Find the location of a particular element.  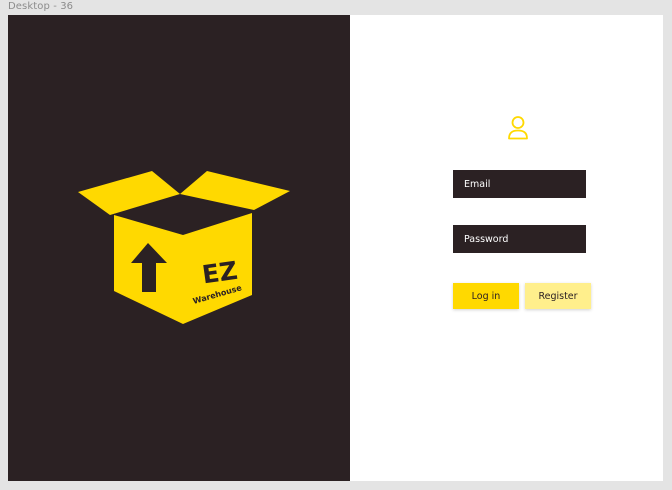

email-field is located at coordinates (519, 184).